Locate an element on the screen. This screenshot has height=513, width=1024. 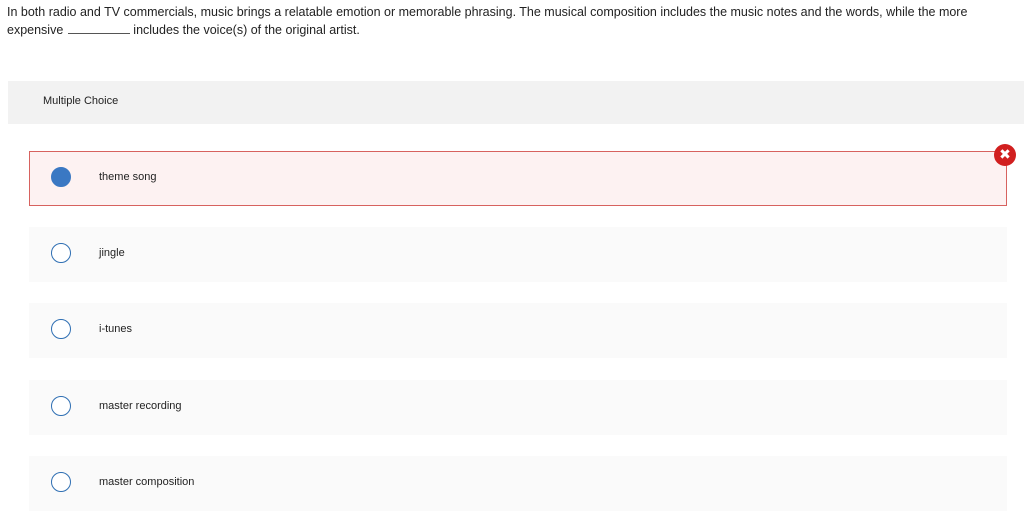
answer-blank is located at coordinates (99, 27).